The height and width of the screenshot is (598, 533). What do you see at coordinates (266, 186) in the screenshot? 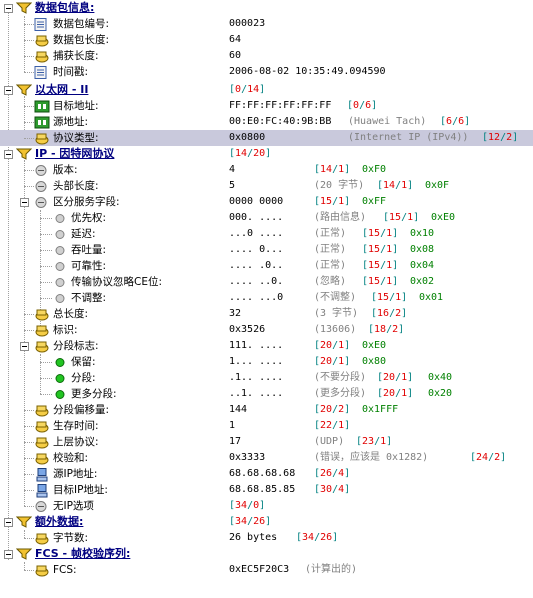
I see `field-header-length: 头部长度: 5 (20 字节) [14/1] 0x0F` at bounding box center [266, 186].